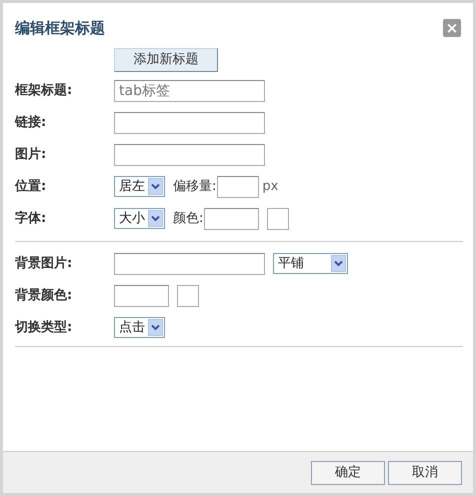 This screenshot has height=496, width=476. I want to click on dialog-title: 编辑框架标题, so click(60, 28).